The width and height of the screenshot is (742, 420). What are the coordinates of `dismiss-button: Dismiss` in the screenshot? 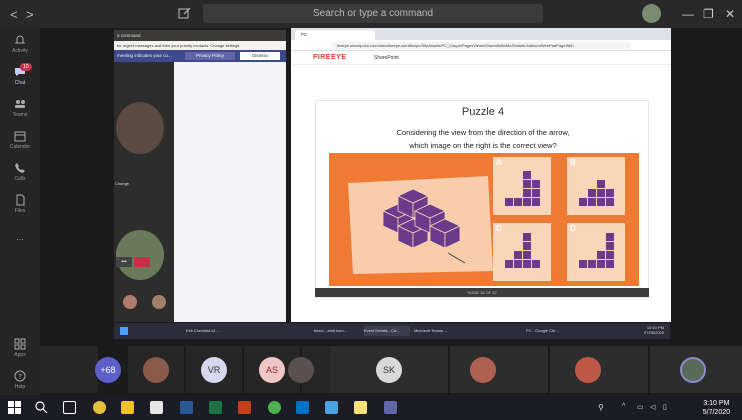 It's located at (260, 56).